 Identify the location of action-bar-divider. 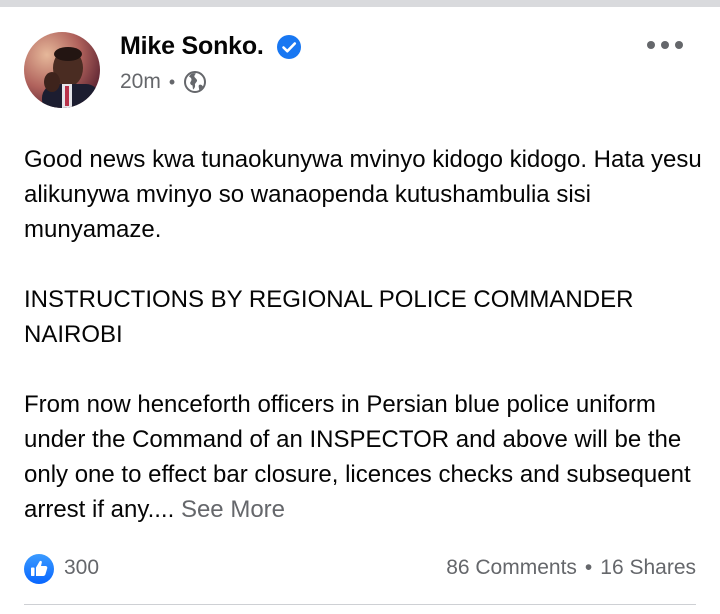
(360, 604).